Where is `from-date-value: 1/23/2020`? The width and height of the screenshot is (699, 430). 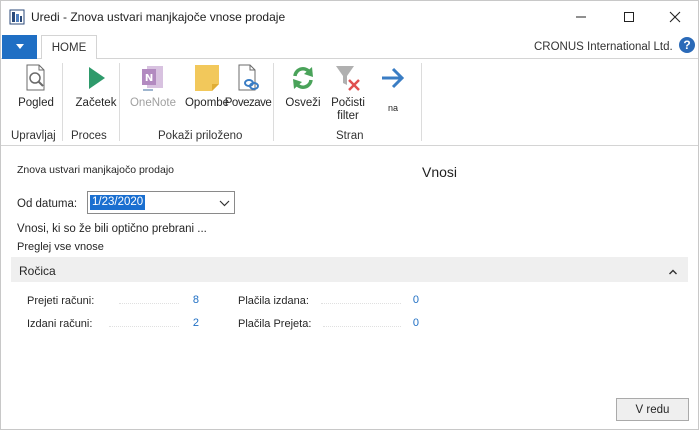
from-date-value: 1/23/2020 is located at coordinates (118, 202).